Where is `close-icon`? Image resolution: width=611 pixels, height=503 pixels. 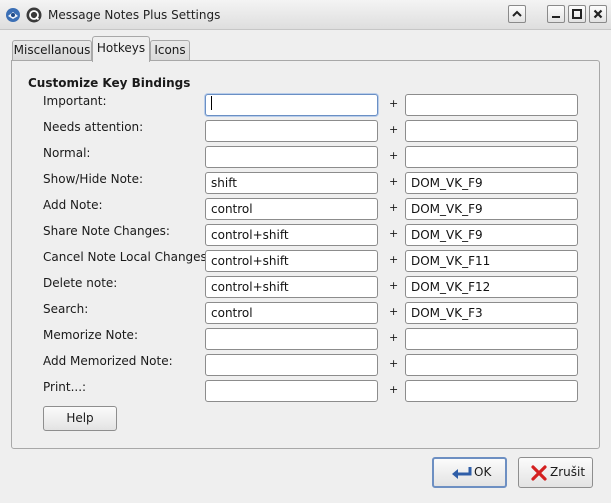
close-icon is located at coordinates (598, 14).